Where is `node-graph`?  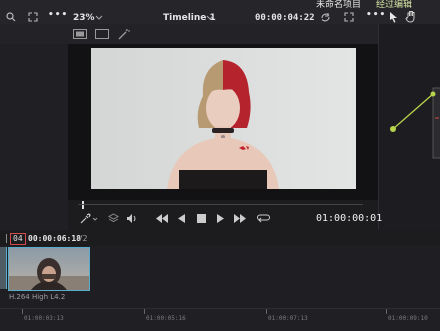 node-graph is located at coordinates (409, 124).